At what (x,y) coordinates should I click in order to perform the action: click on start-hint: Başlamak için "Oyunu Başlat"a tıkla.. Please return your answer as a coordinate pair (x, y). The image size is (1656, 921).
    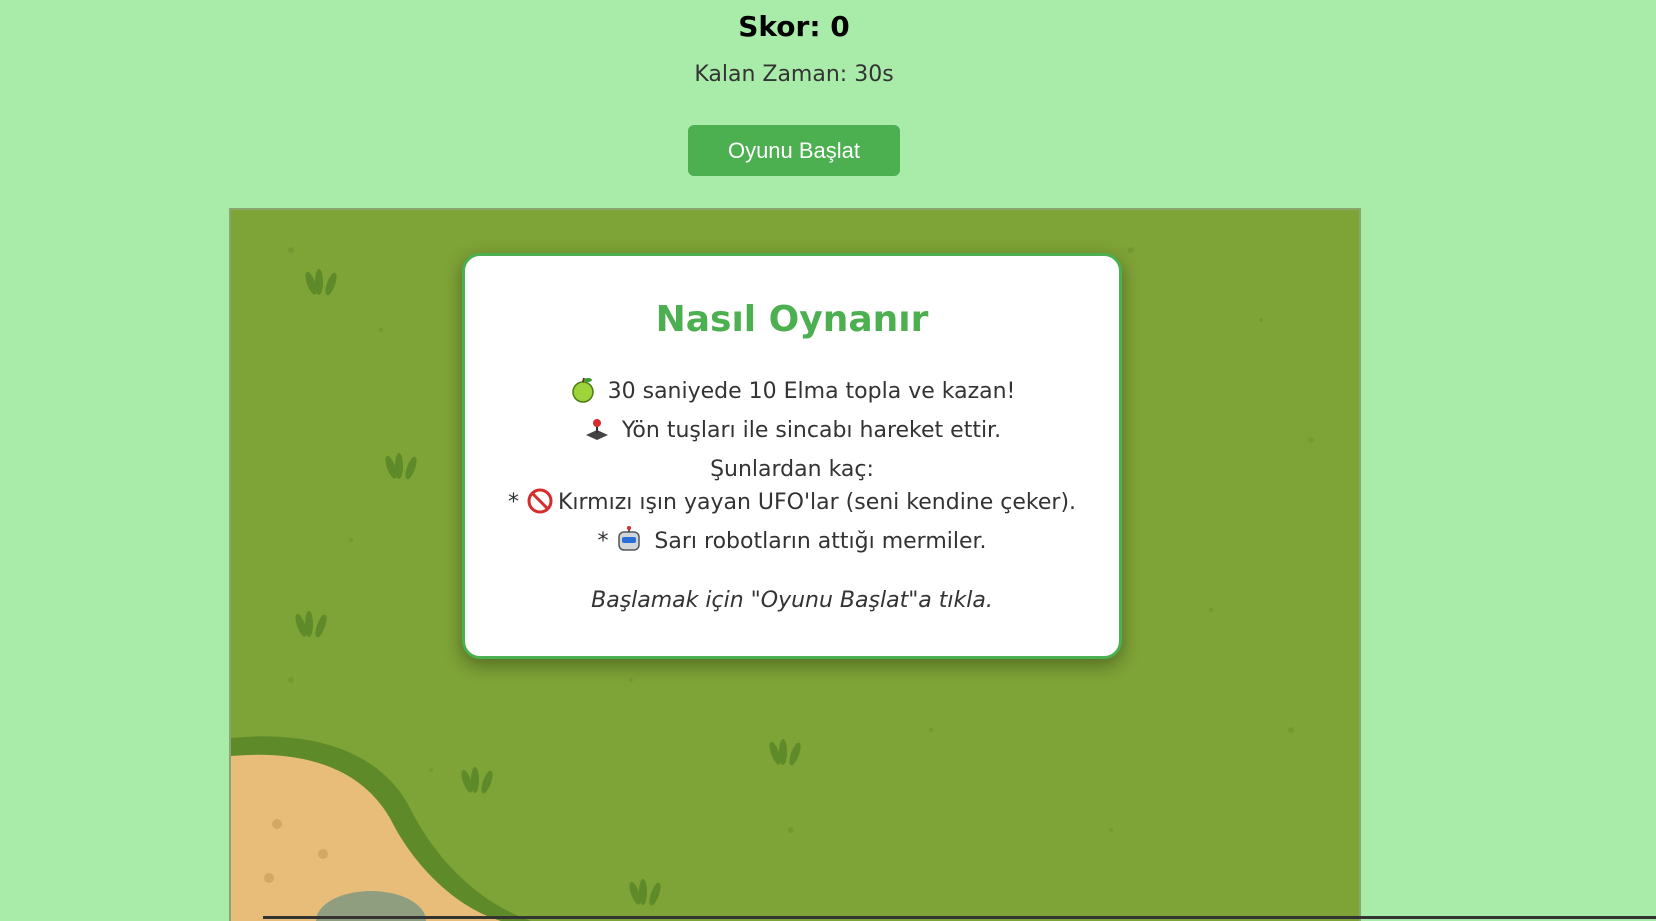
    Looking at the image, I should click on (792, 601).